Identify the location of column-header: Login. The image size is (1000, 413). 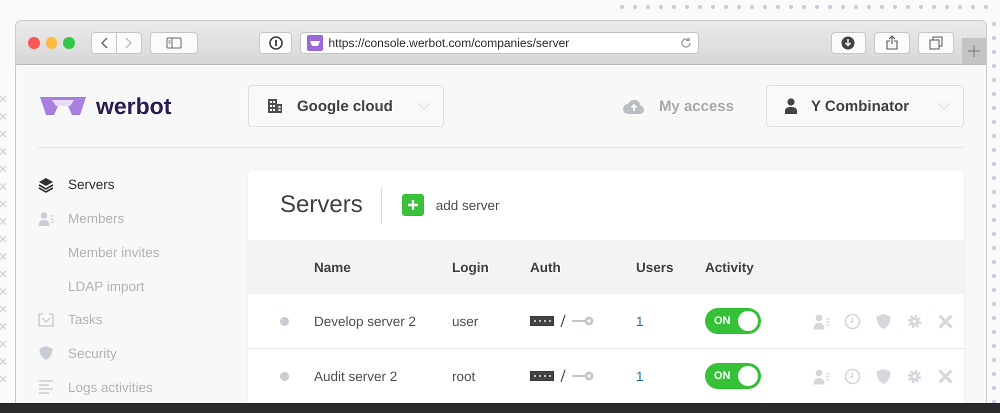
(470, 267).